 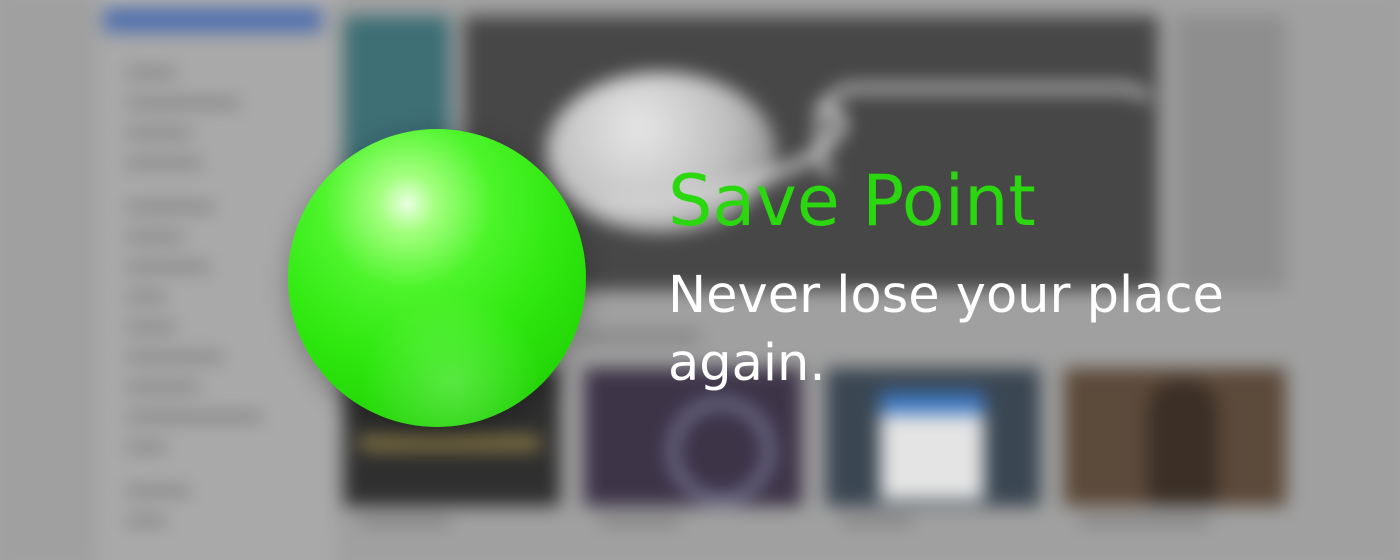 I want to click on background-tile-figure-icon, so click(x=1183, y=443).